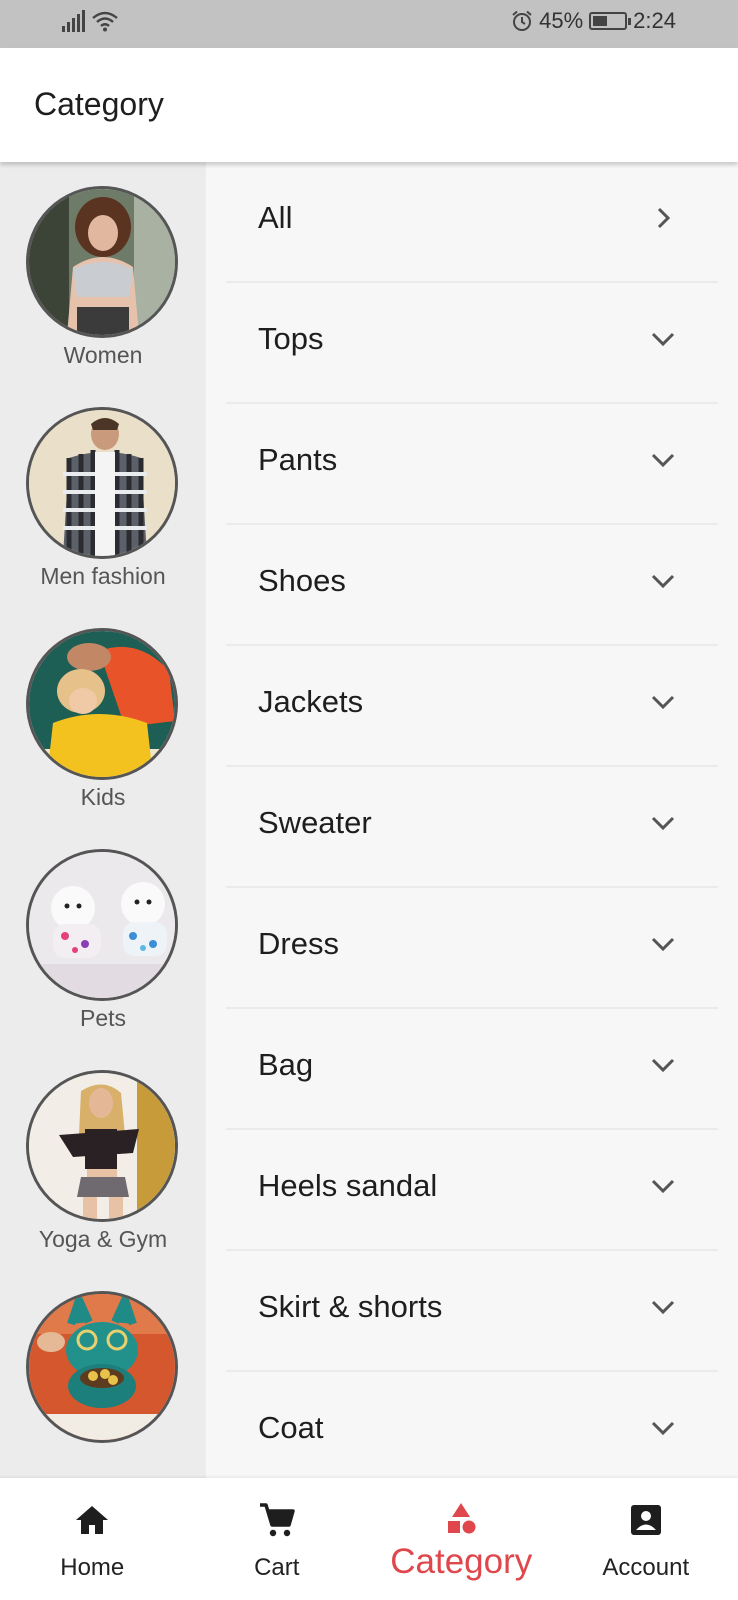  I want to click on nav-cart: Cart, so click(277, 1539).